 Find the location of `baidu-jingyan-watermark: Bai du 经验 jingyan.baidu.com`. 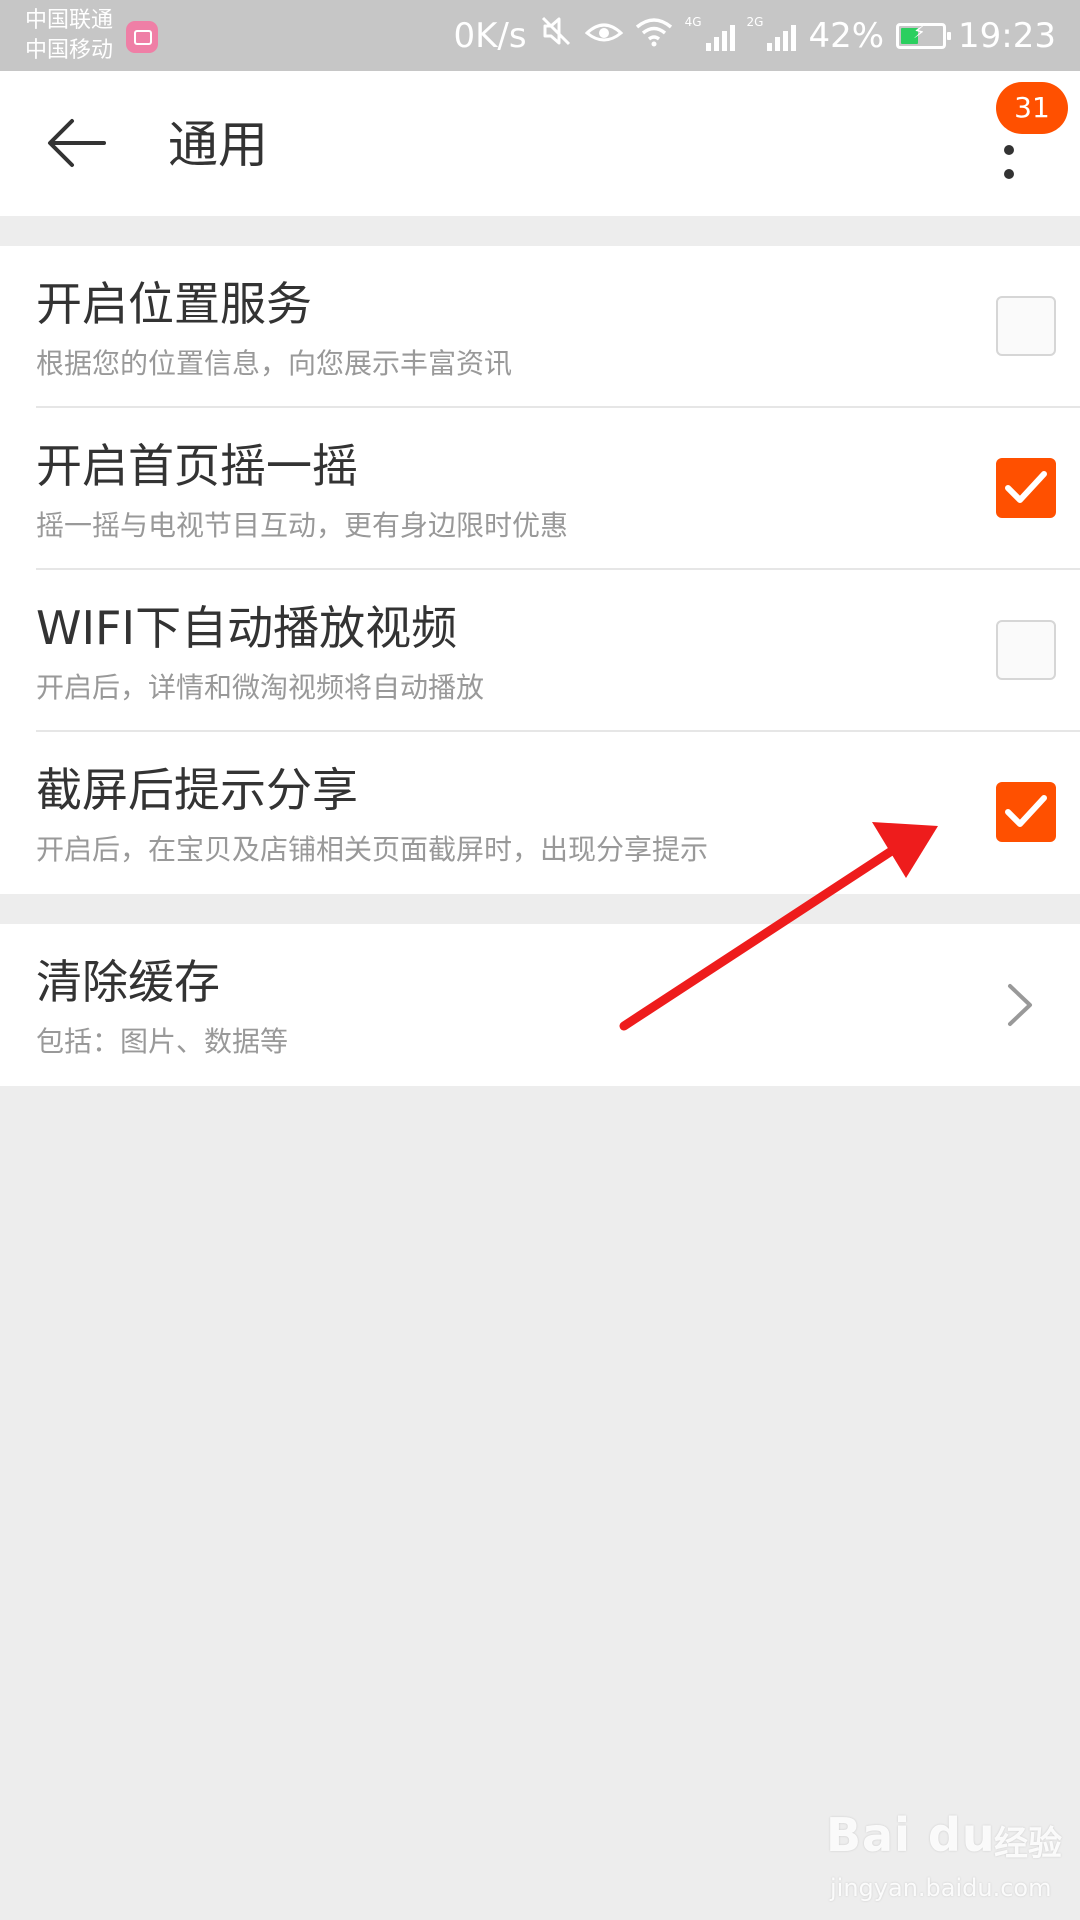

baidu-jingyan-watermark: Bai du 经验 jingyan.baidu.com is located at coordinates (946, 1858).